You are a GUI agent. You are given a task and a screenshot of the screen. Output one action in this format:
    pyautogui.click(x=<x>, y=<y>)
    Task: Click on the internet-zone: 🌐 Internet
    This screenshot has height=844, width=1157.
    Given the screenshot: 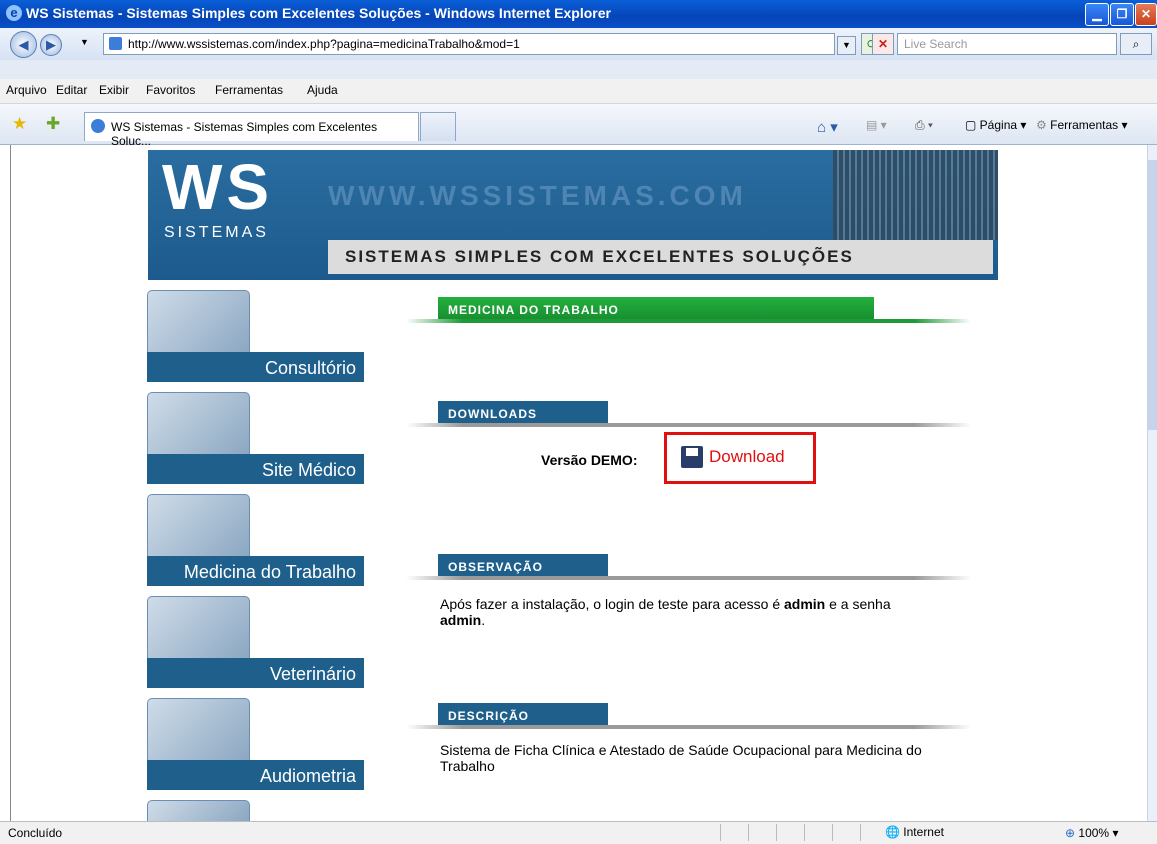 What is the action you would take?
    pyautogui.click(x=914, y=832)
    